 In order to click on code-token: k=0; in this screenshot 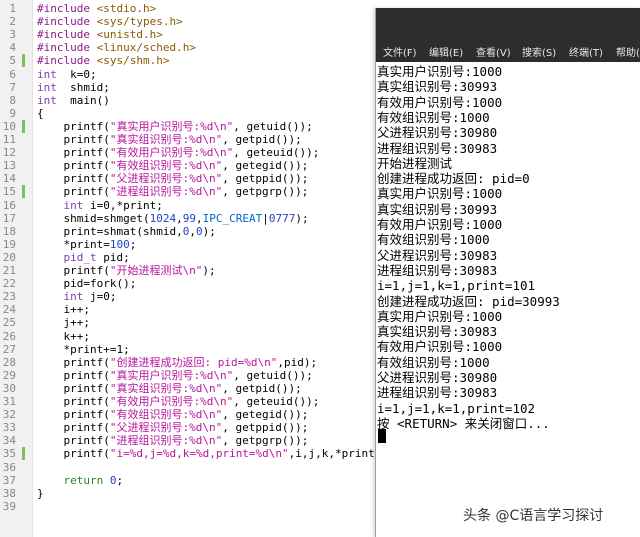, I will do `click(76, 74)`.